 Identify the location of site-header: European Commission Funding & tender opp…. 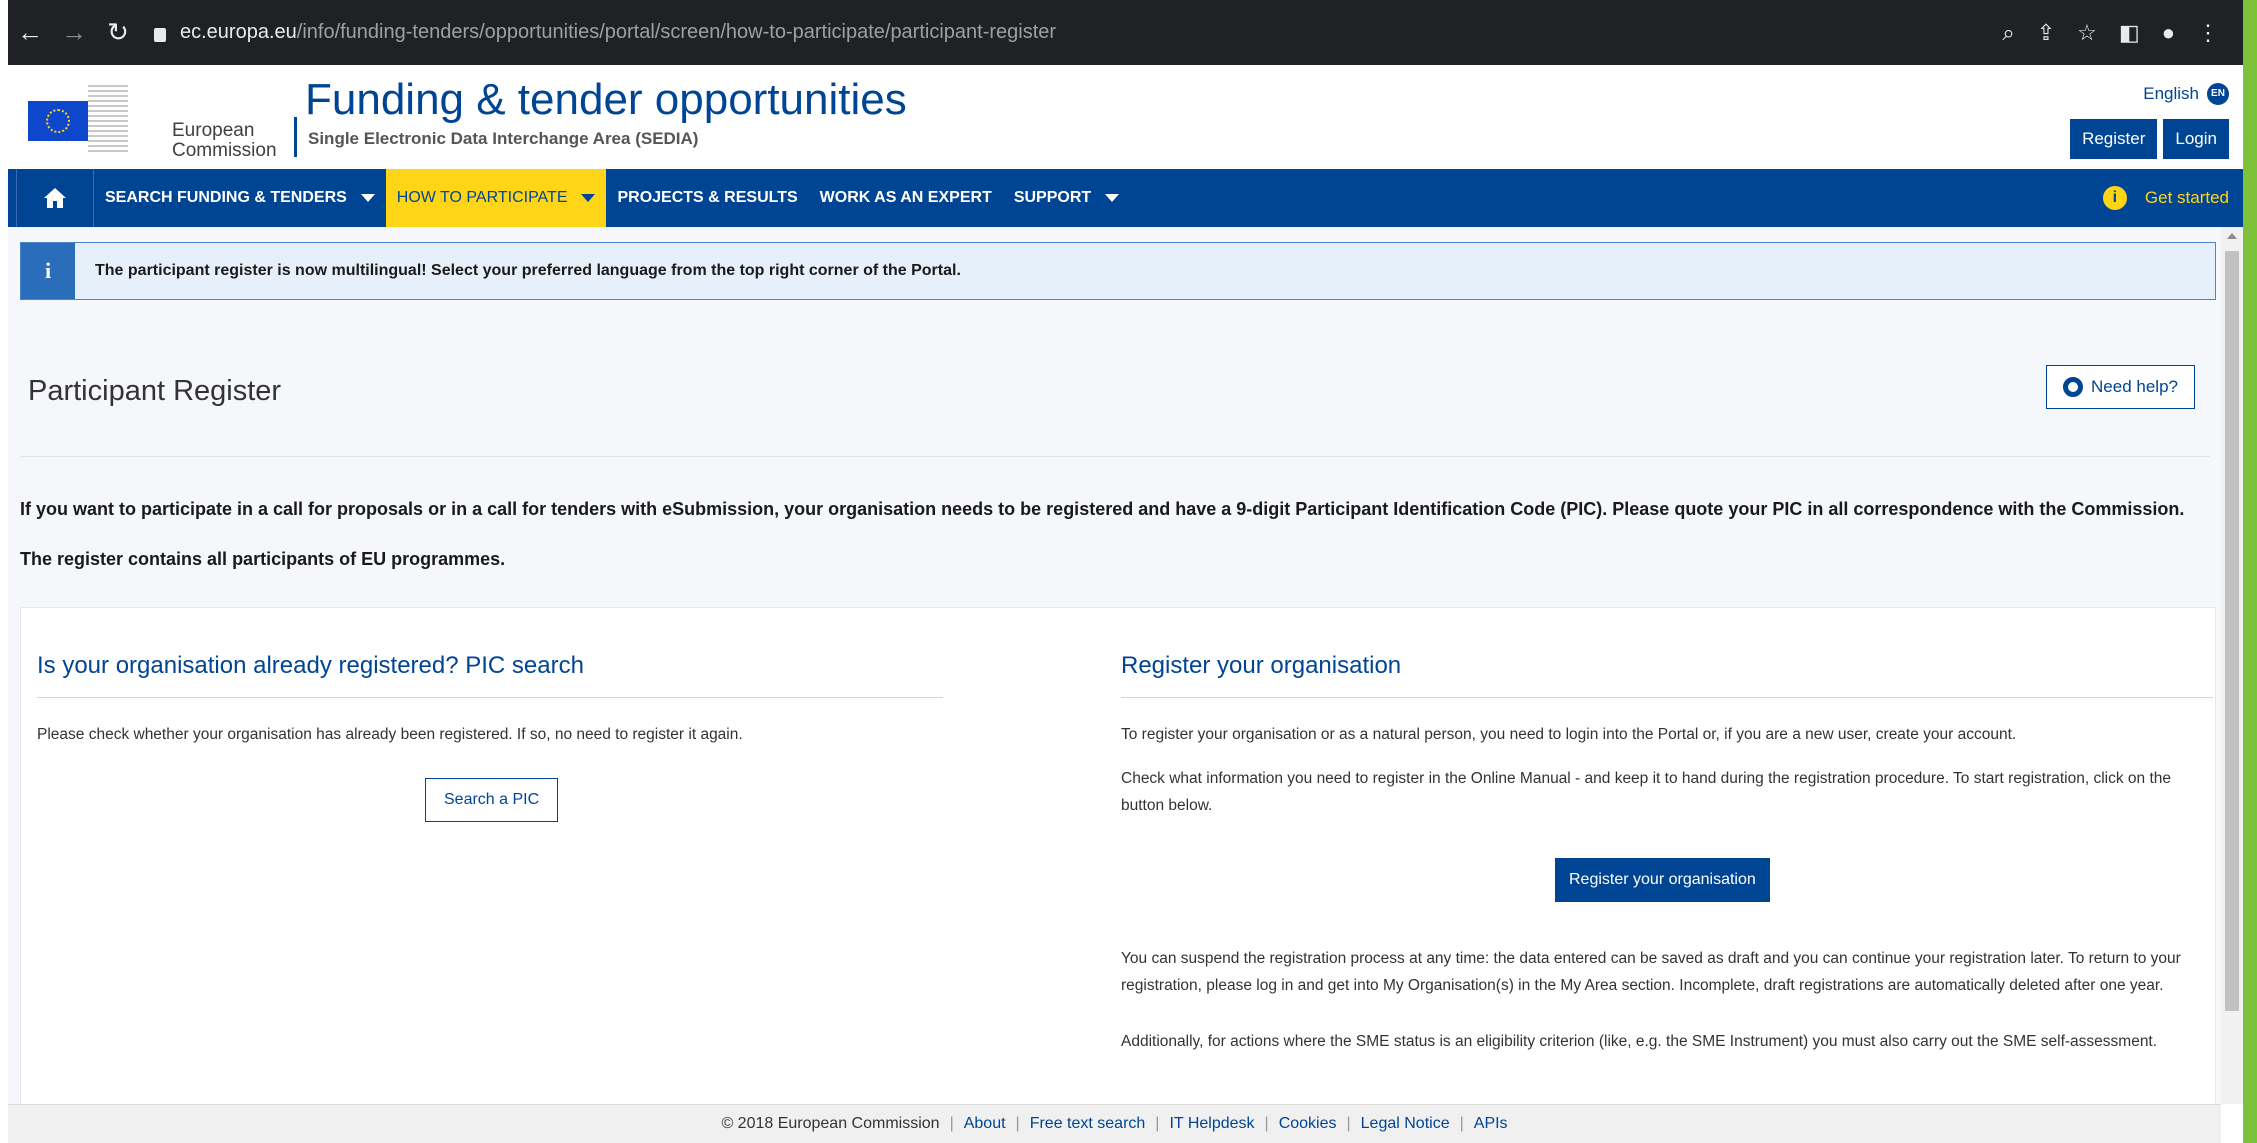
(1125, 117).